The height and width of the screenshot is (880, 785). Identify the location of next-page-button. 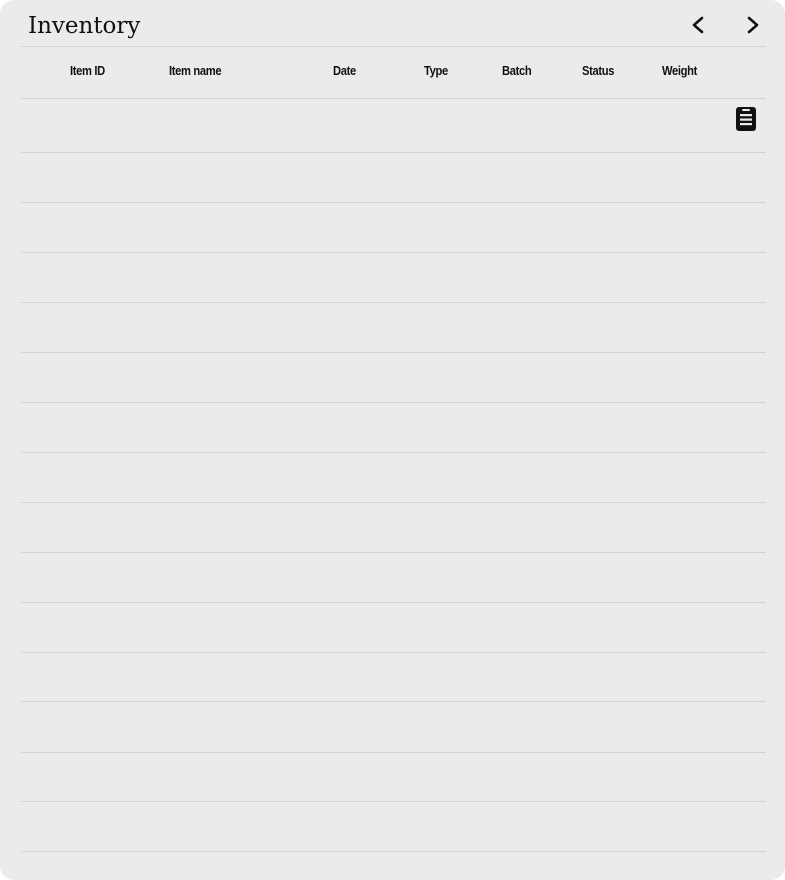
(753, 25).